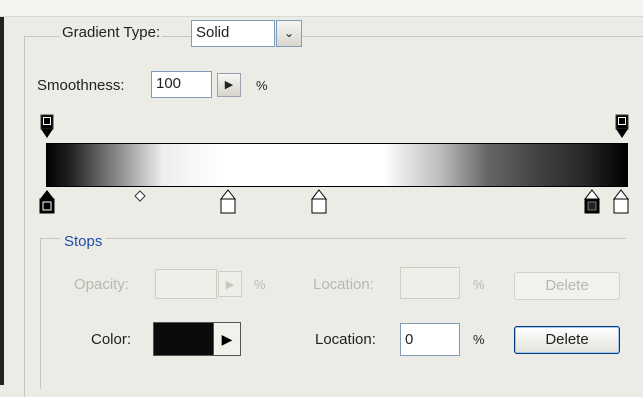 The image size is (643, 397). Describe the element at coordinates (81, 85) in the screenshot. I see `smoothness-label: Smoothness:` at that location.